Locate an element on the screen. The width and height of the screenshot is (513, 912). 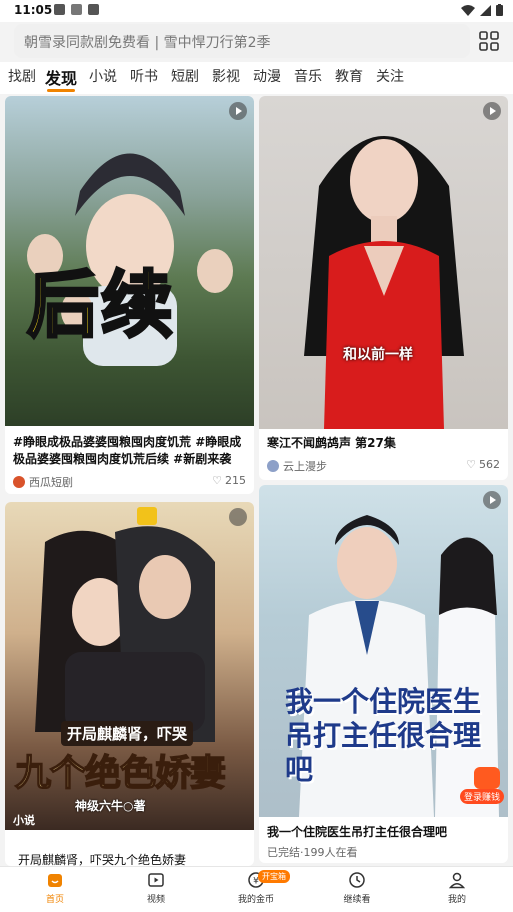
tab-anime: 动漫 is located at coordinates (267, 76).